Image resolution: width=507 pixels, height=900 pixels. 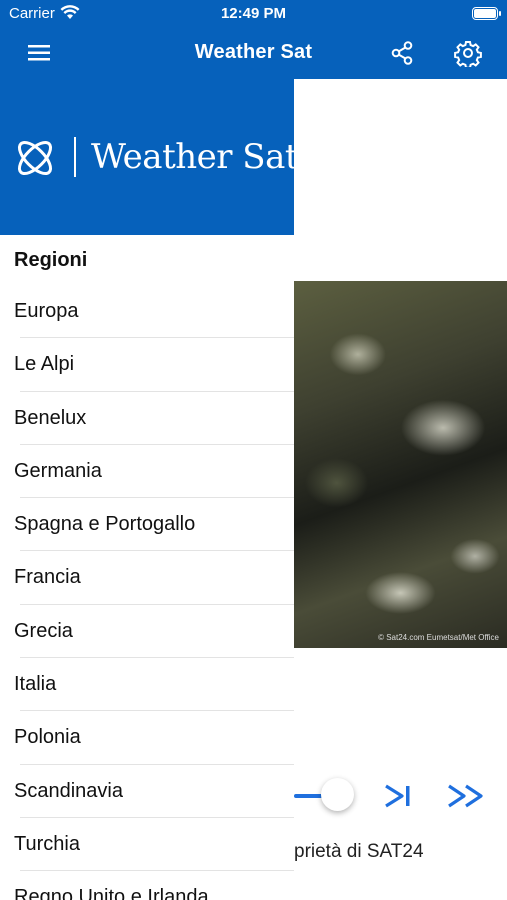 I want to click on timeline-slider-thumb, so click(x=337, y=794).